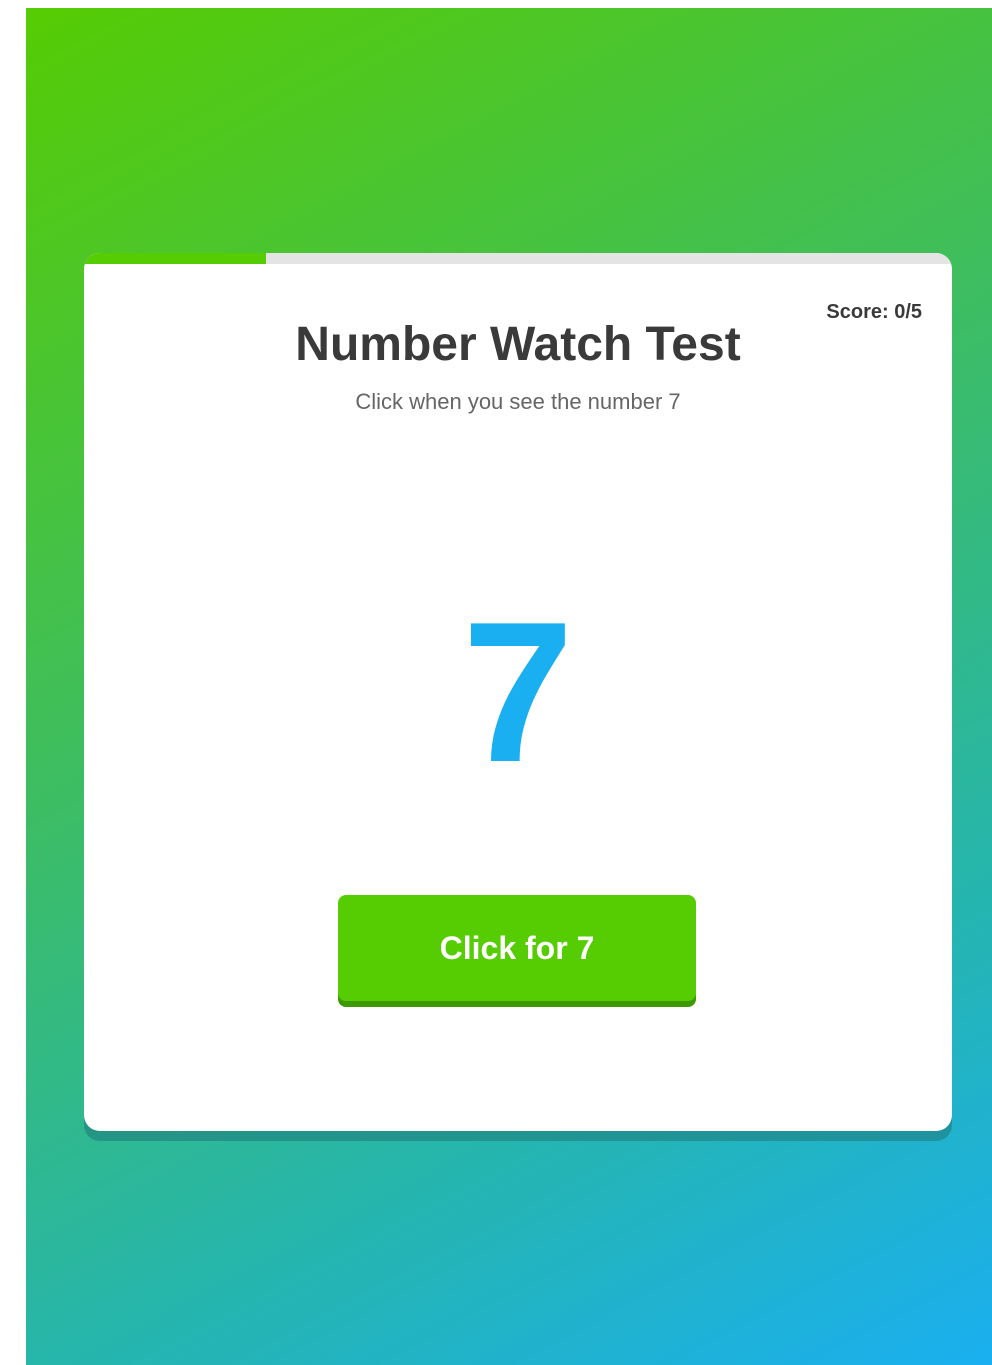 Image resolution: width=992 pixels, height=1365 pixels. I want to click on current-number-display: 7, so click(518, 692).